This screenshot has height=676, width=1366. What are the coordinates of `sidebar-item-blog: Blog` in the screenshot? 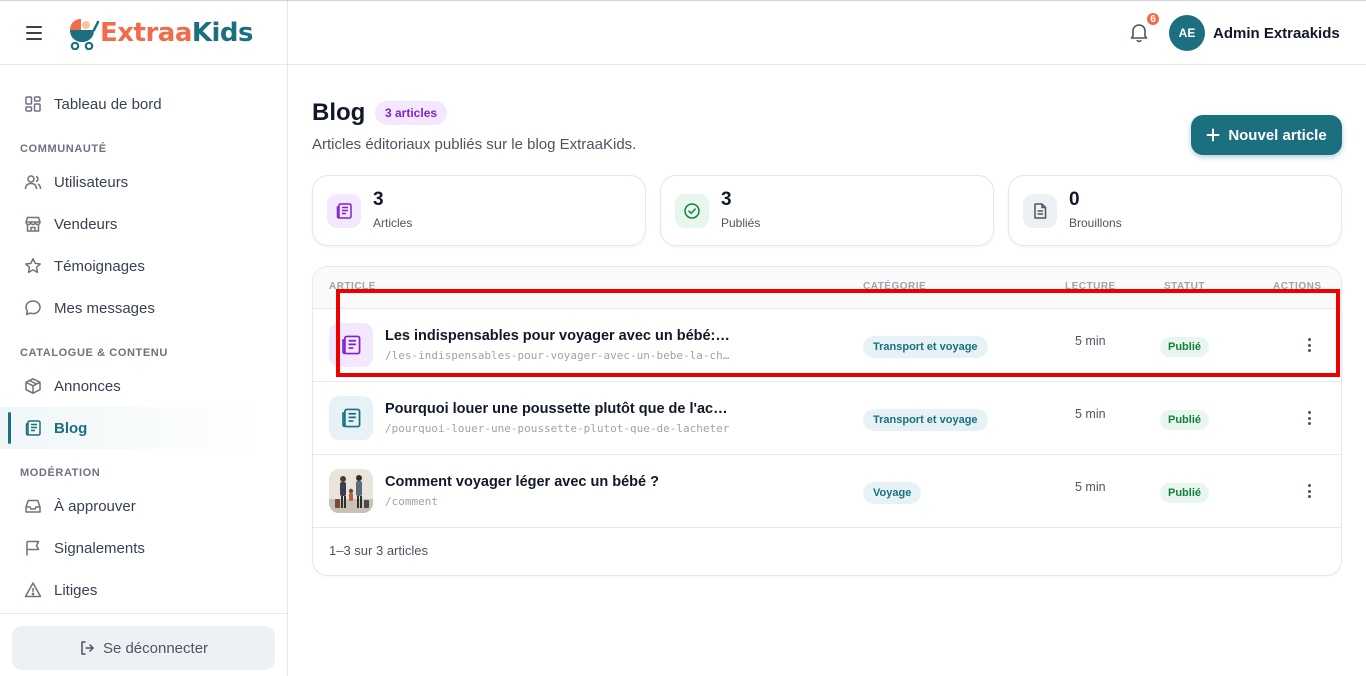 It's located at (133, 428).